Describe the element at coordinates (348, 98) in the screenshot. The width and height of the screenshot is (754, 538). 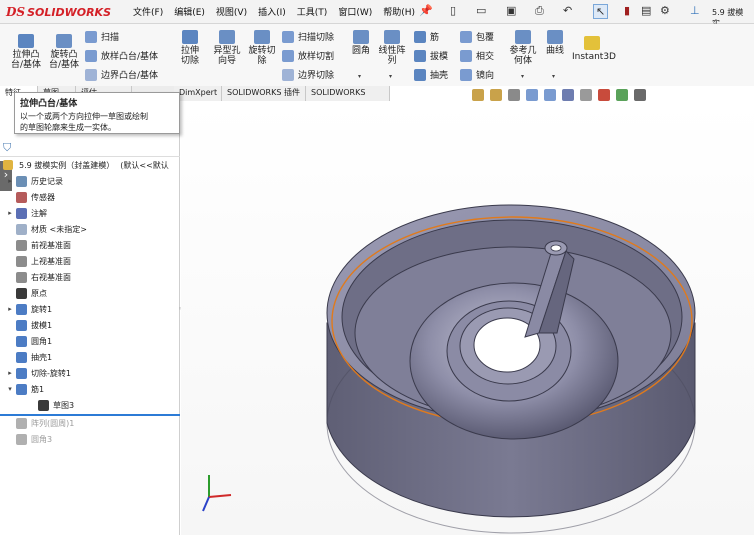
I see `tab-solidworks-mbd: SOLIDWORKS MBD` at that location.